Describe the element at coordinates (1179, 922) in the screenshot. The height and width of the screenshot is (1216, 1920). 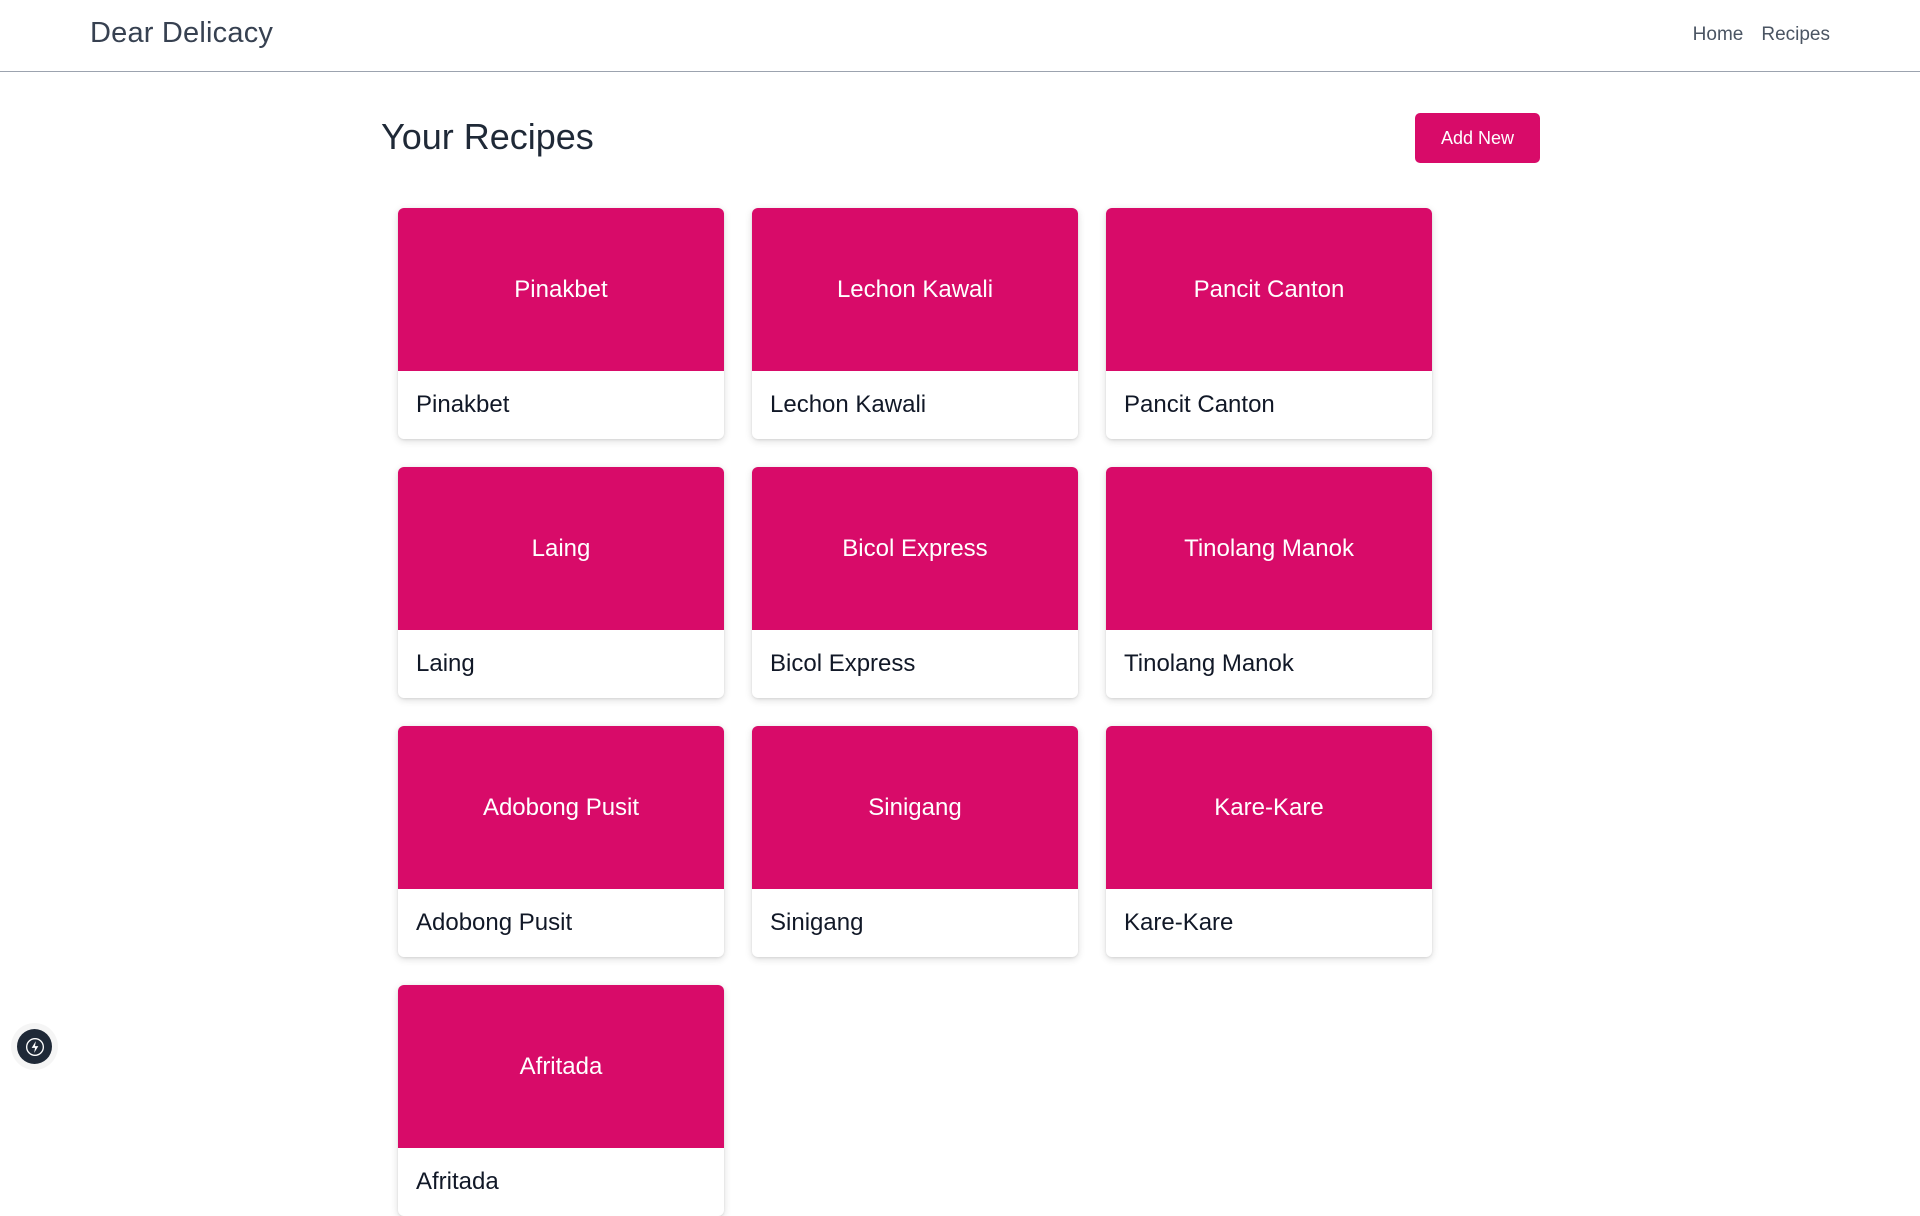
I see `recipe-card-title: Kare-Kare` at that location.